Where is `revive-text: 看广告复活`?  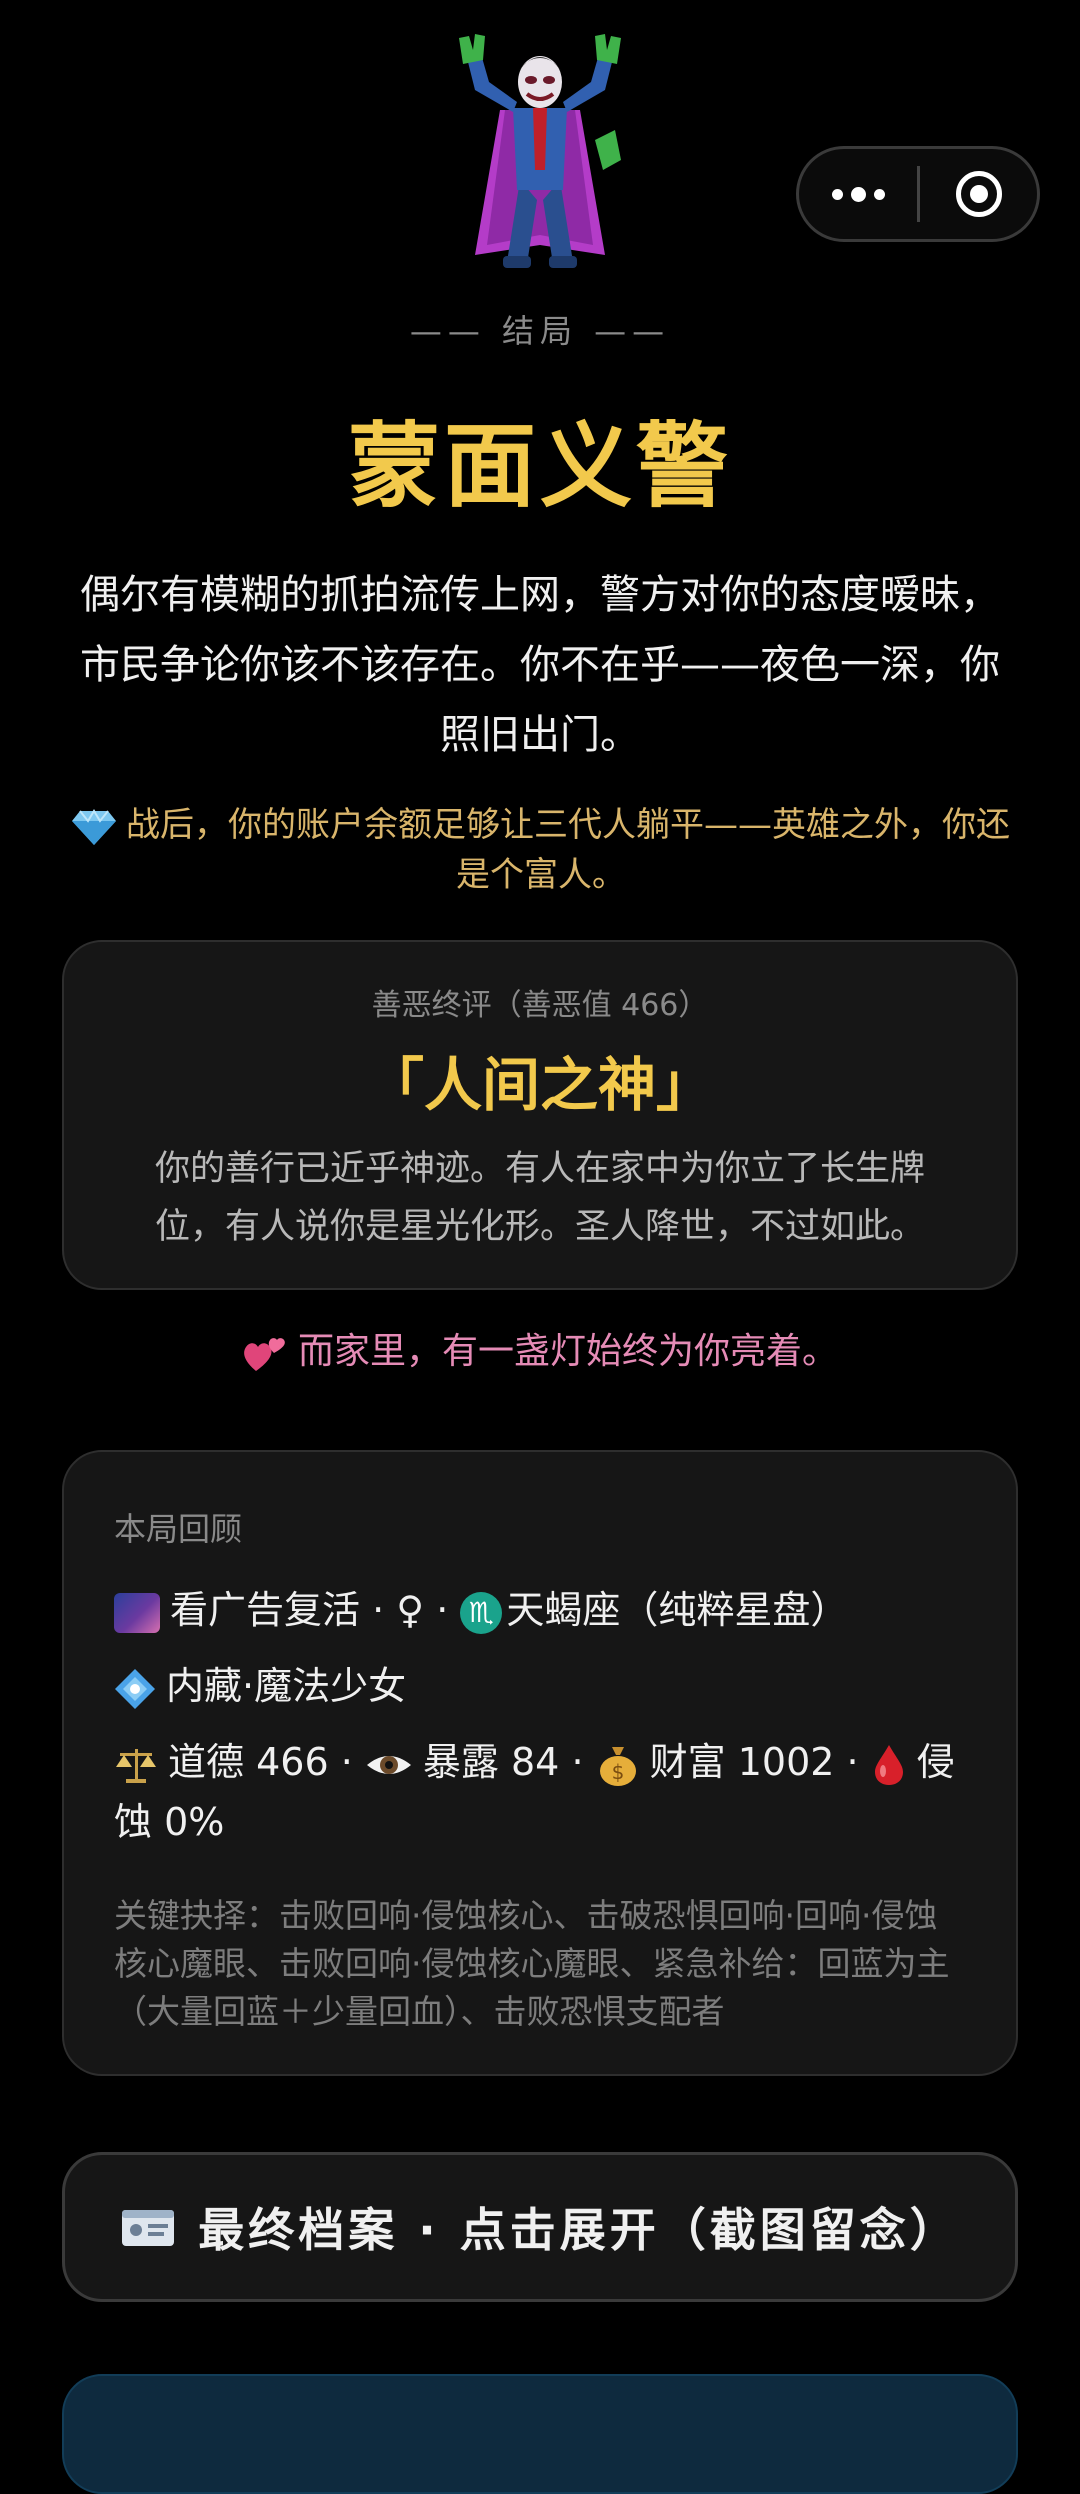
revive-text: 看广告复活 is located at coordinates (265, 1610).